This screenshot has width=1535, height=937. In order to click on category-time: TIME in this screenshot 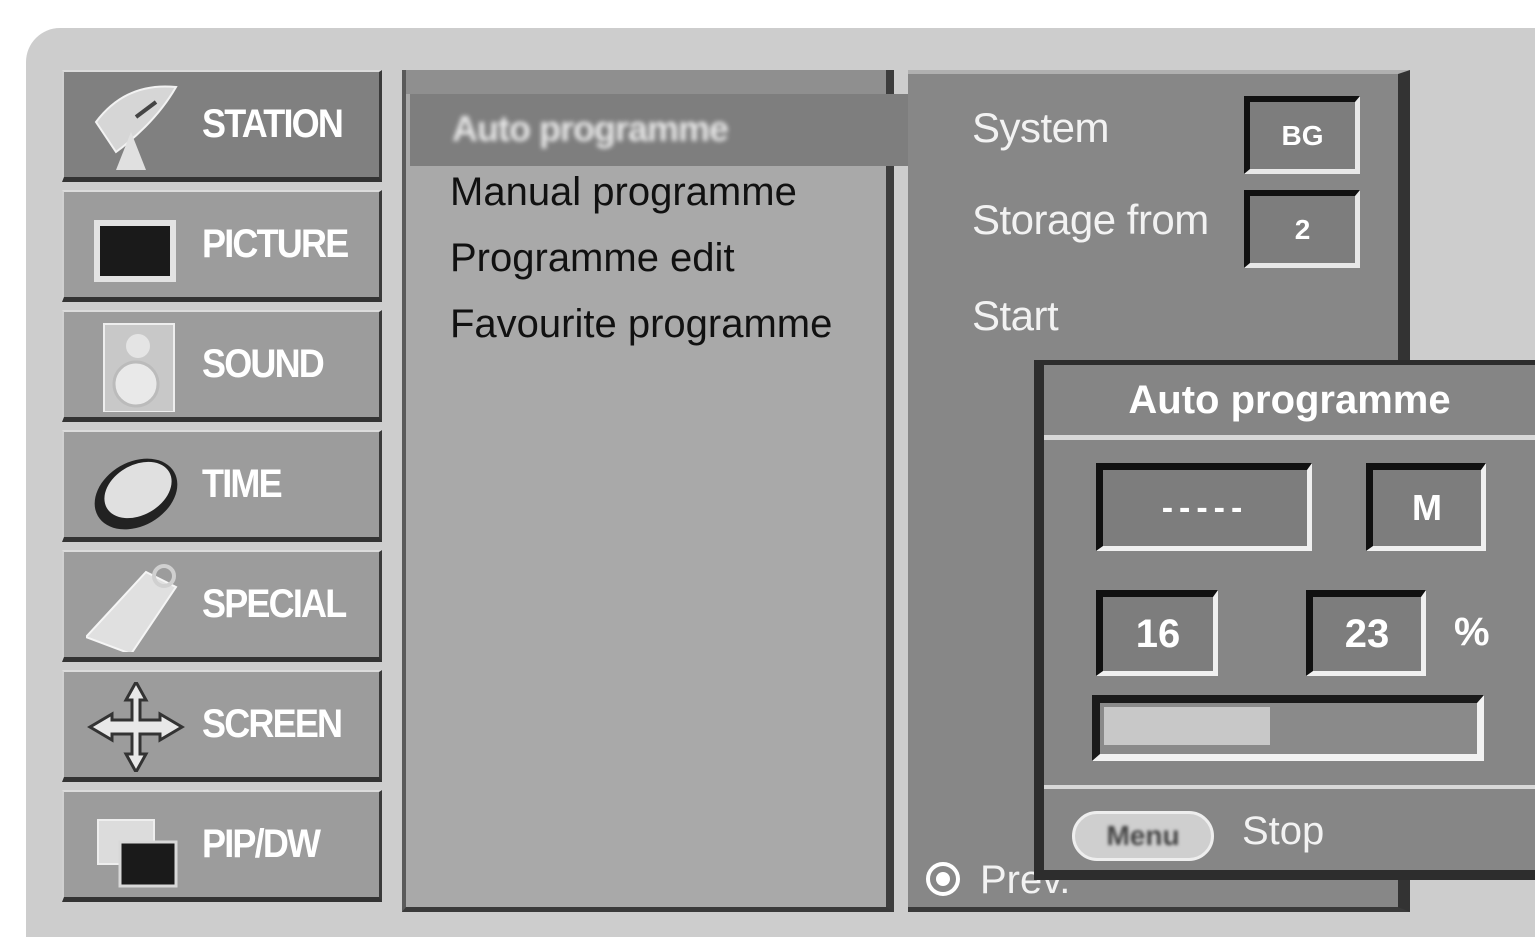, I will do `click(222, 486)`.